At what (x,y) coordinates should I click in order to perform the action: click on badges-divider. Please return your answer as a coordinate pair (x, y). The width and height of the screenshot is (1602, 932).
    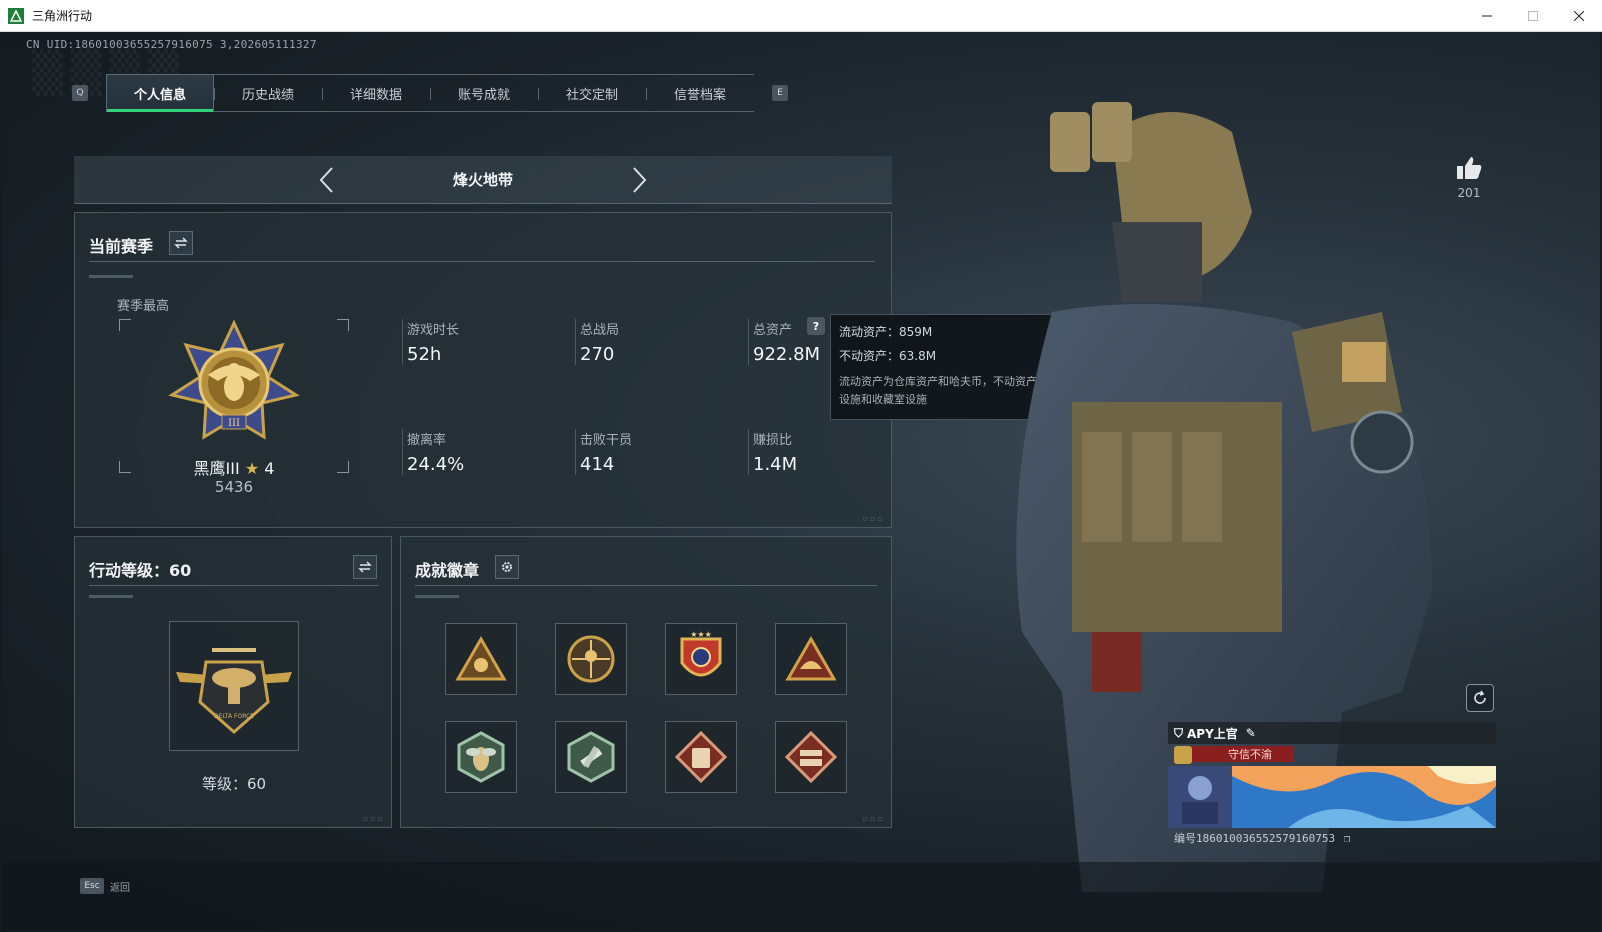
    Looking at the image, I should click on (646, 585).